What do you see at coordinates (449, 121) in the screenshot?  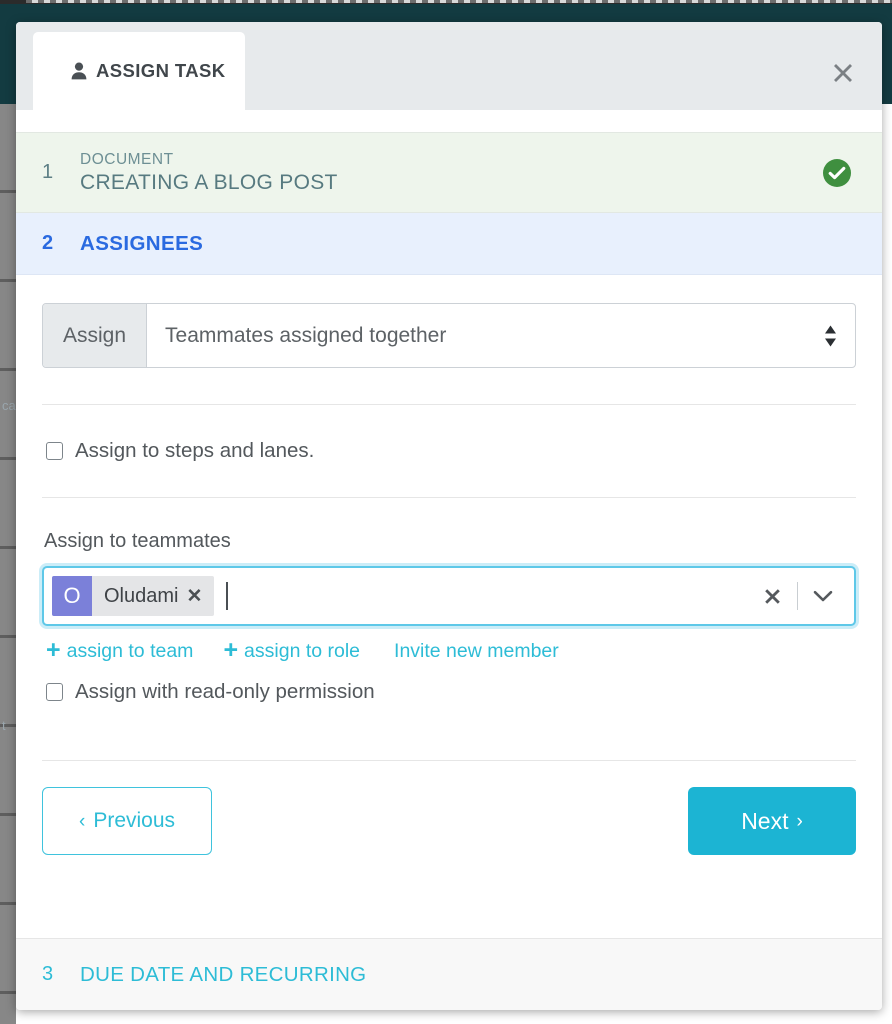 I see `header-white-gap` at bounding box center [449, 121].